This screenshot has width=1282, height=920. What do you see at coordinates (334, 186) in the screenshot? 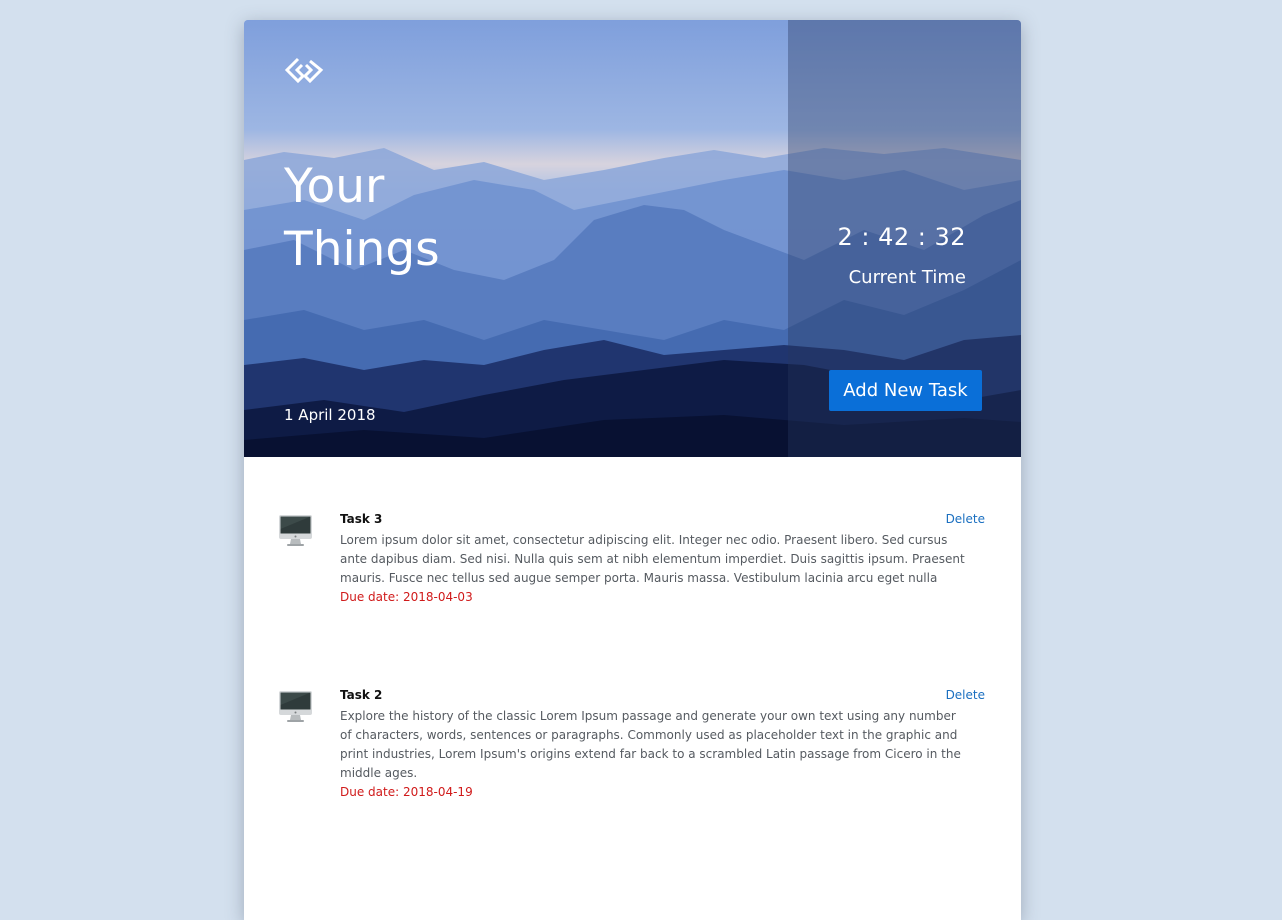
I see `page-title-line-1: Your` at bounding box center [334, 186].